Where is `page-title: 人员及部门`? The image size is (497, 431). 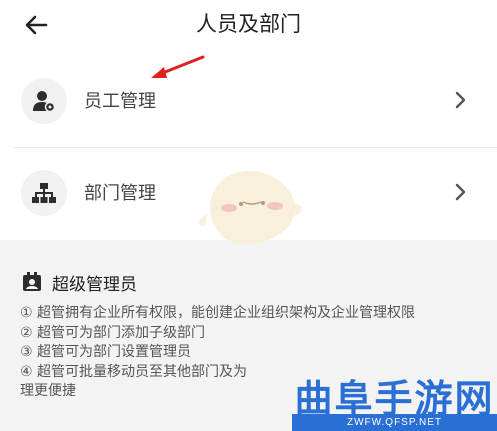
page-title: 人员及部门 is located at coordinates (248, 24).